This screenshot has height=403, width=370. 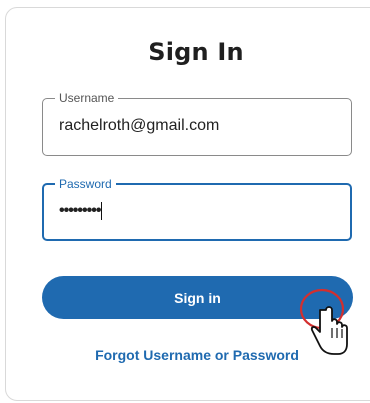 I want to click on page-title: Sign In, so click(x=196, y=52).